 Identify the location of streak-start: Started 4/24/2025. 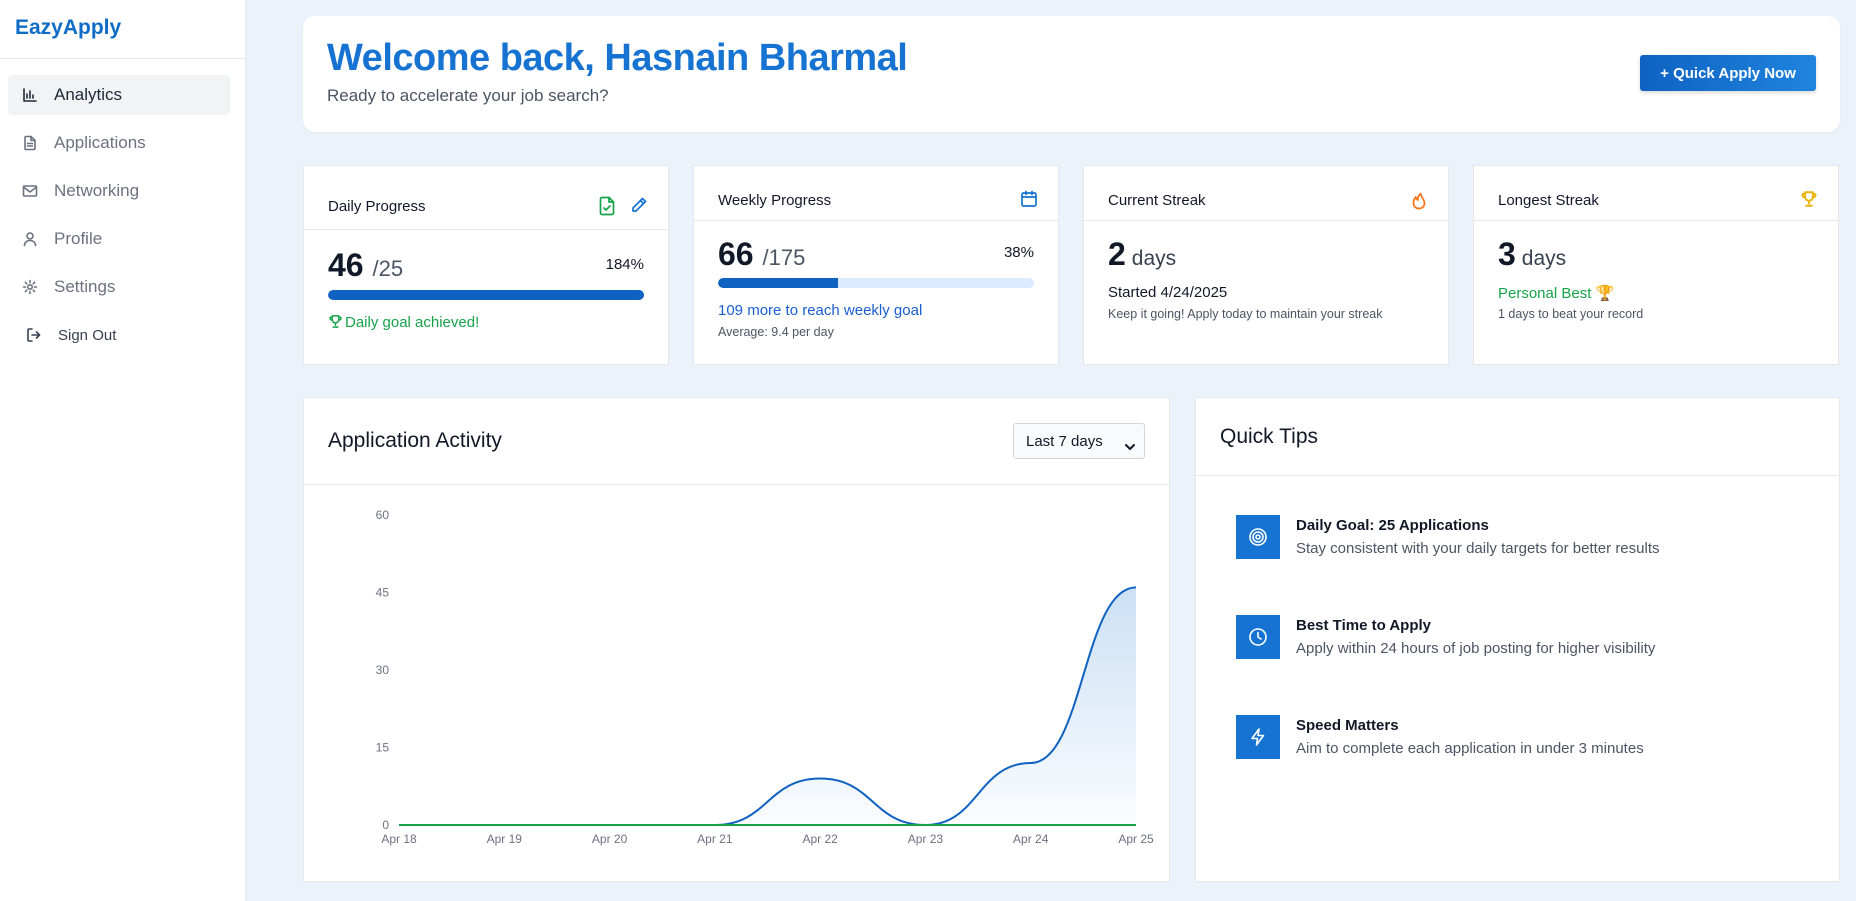
(1168, 292).